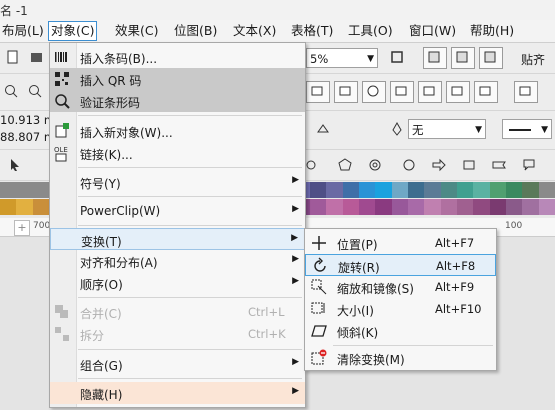 The image size is (555, 410). I want to click on zoom-field: 5% ▼, so click(342, 58).